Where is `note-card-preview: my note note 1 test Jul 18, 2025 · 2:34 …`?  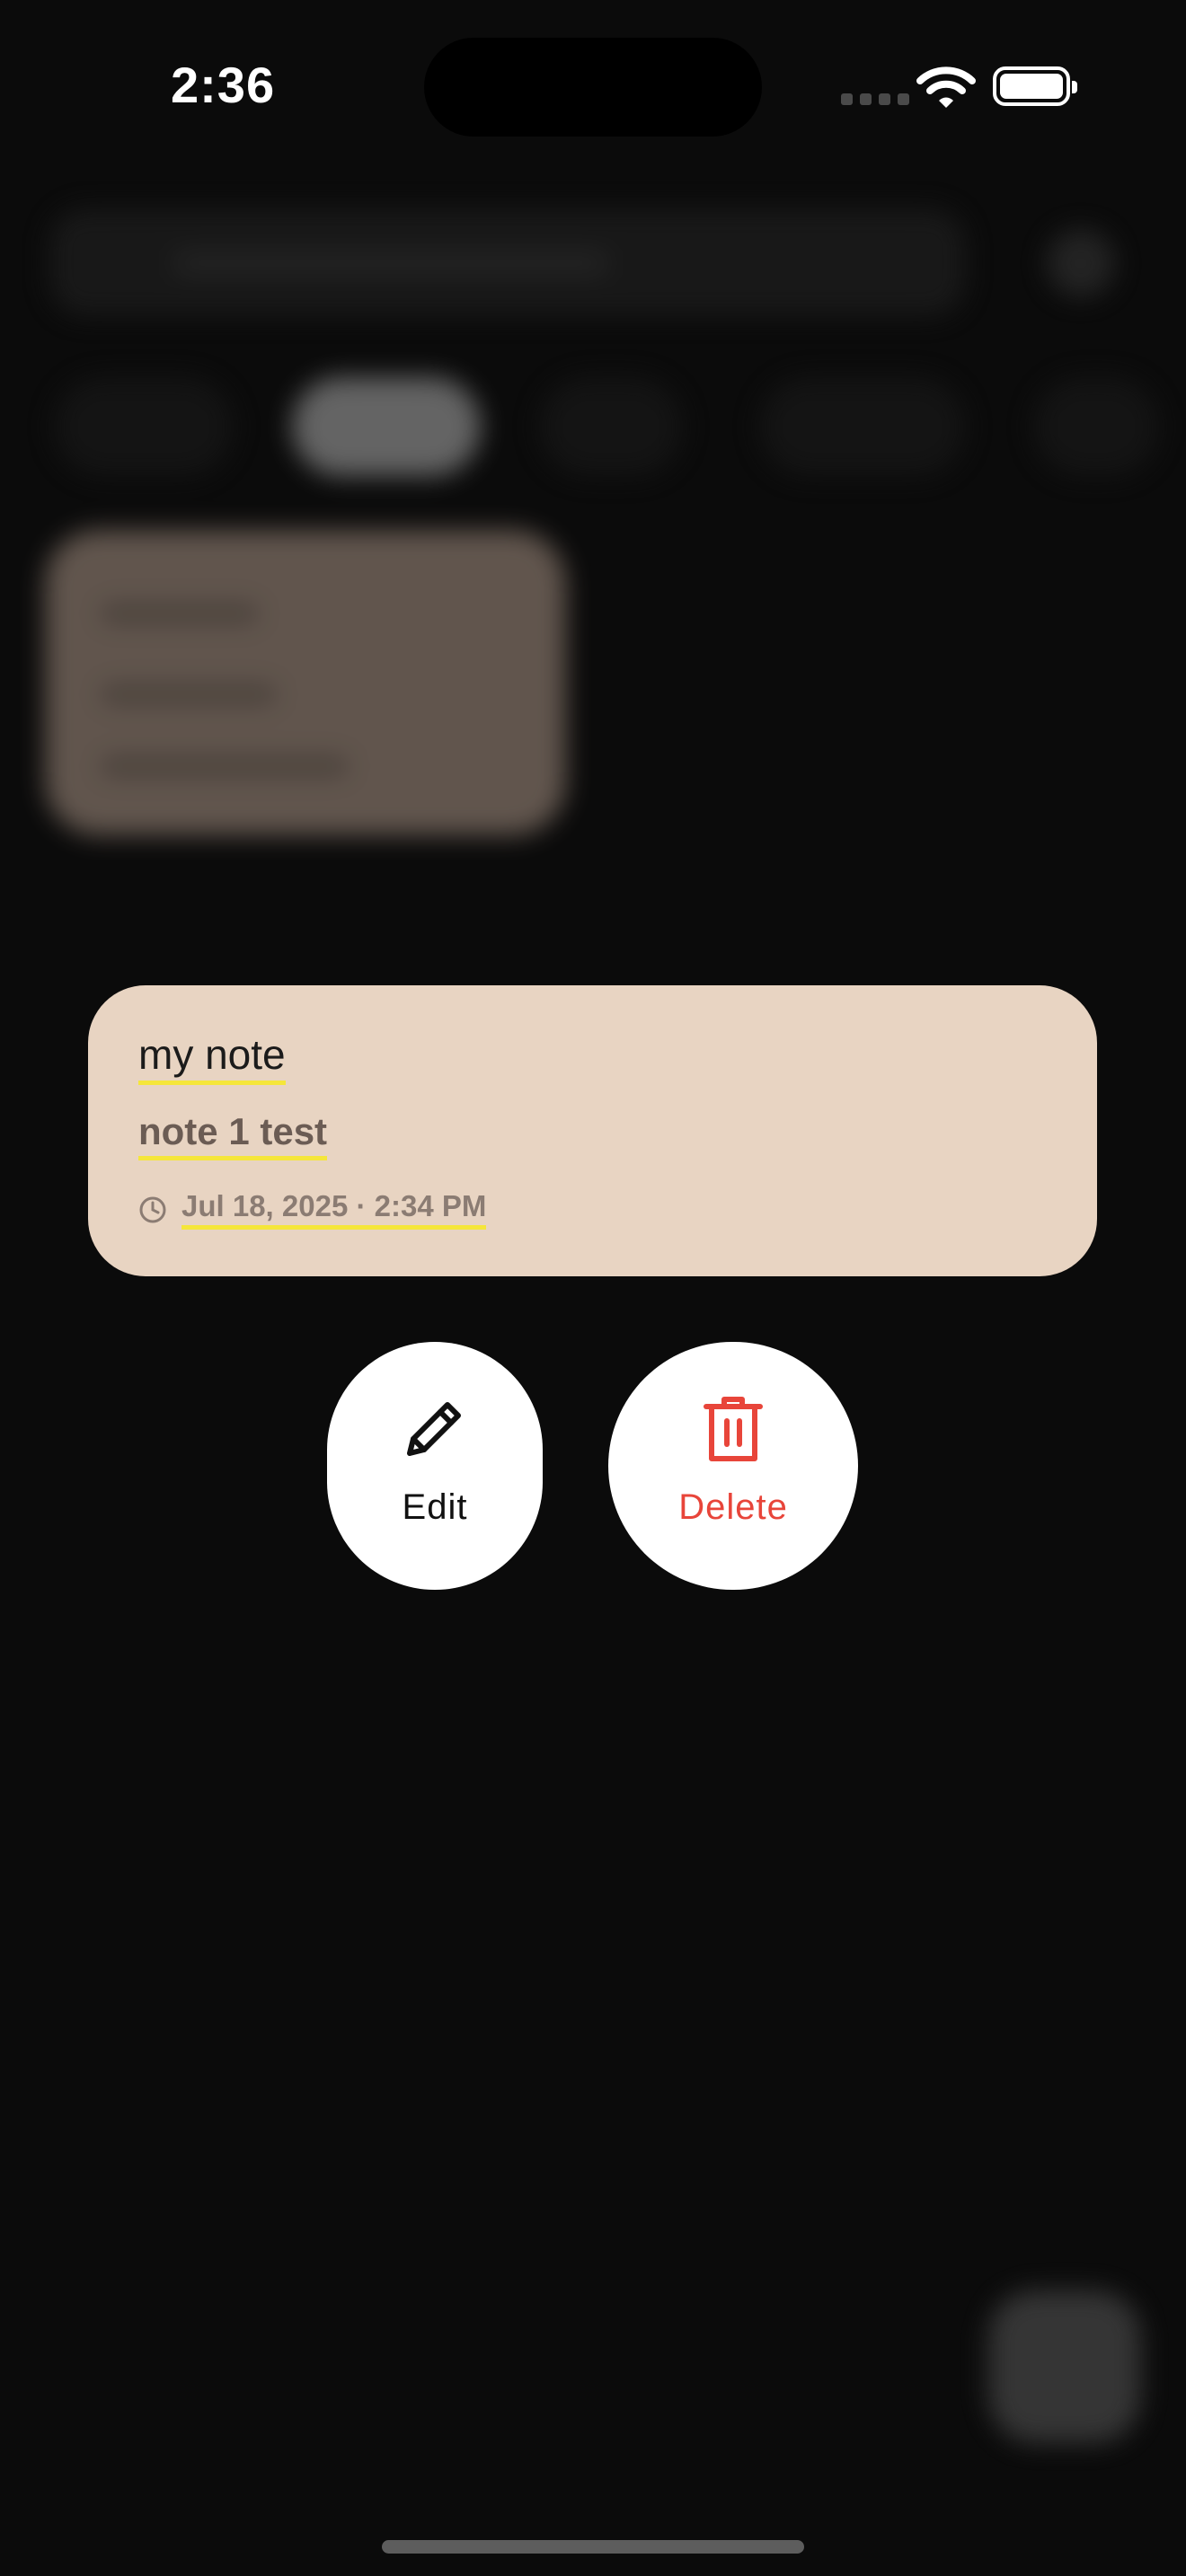 note-card-preview: my note note 1 test Jul 18, 2025 · 2:34 … is located at coordinates (592, 1130).